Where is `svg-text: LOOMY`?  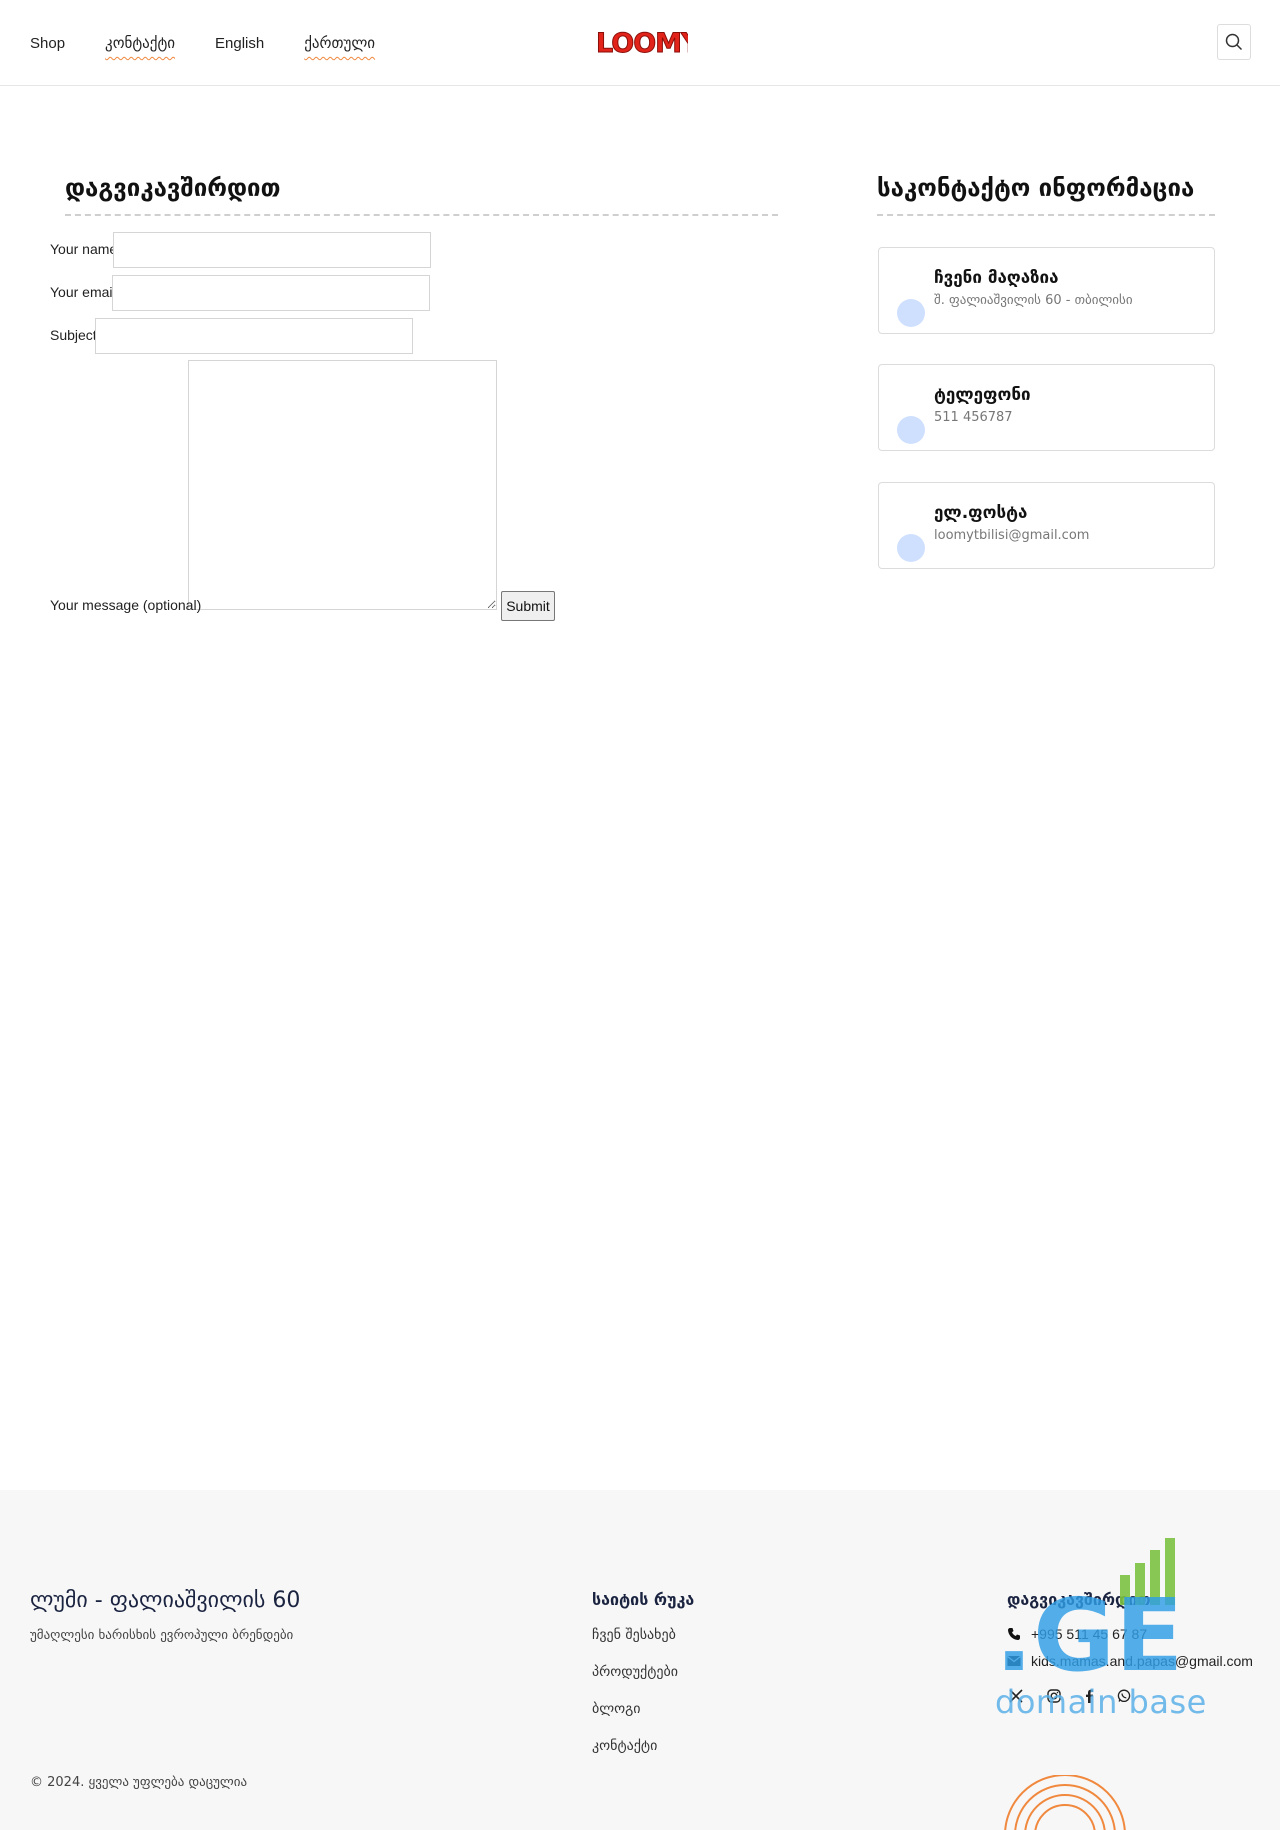
svg-text: LOOMY is located at coordinates (642, 42).